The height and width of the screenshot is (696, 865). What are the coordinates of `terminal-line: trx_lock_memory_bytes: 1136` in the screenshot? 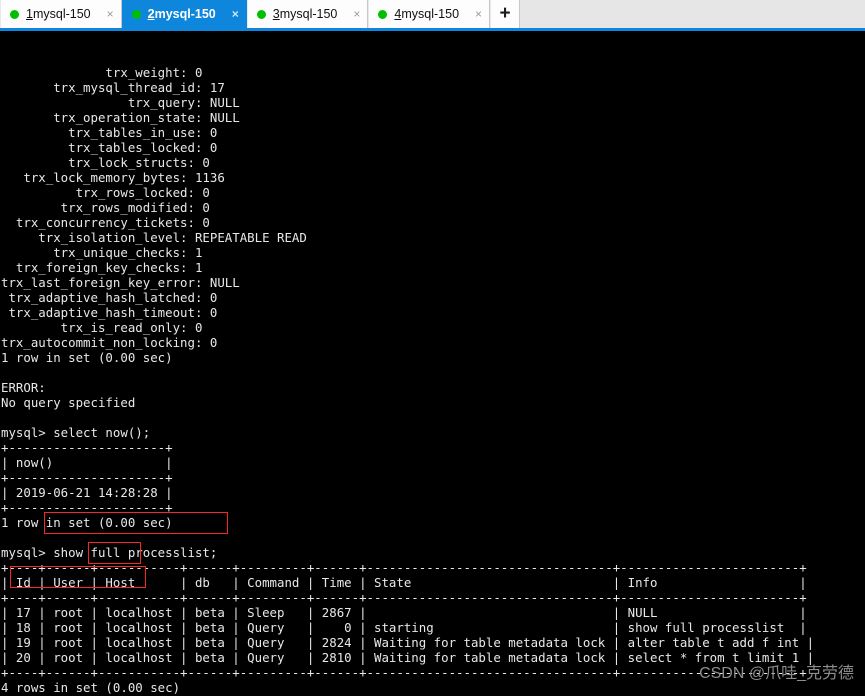 It's located at (113, 177).